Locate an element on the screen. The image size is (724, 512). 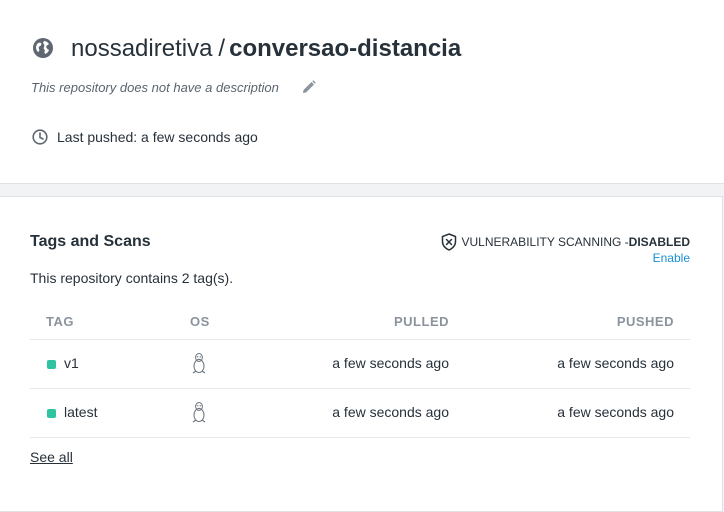
pencil-icon is located at coordinates (309, 87).